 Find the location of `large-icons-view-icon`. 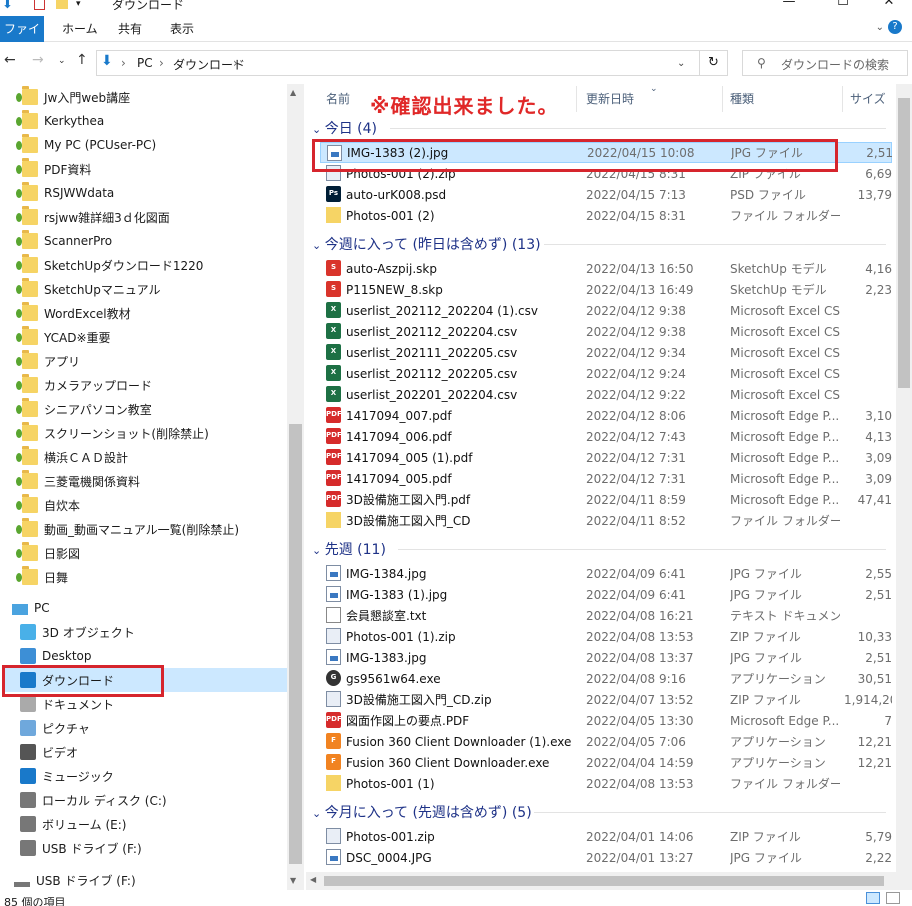

large-icons-view-icon is located at coordinates (893, 898).